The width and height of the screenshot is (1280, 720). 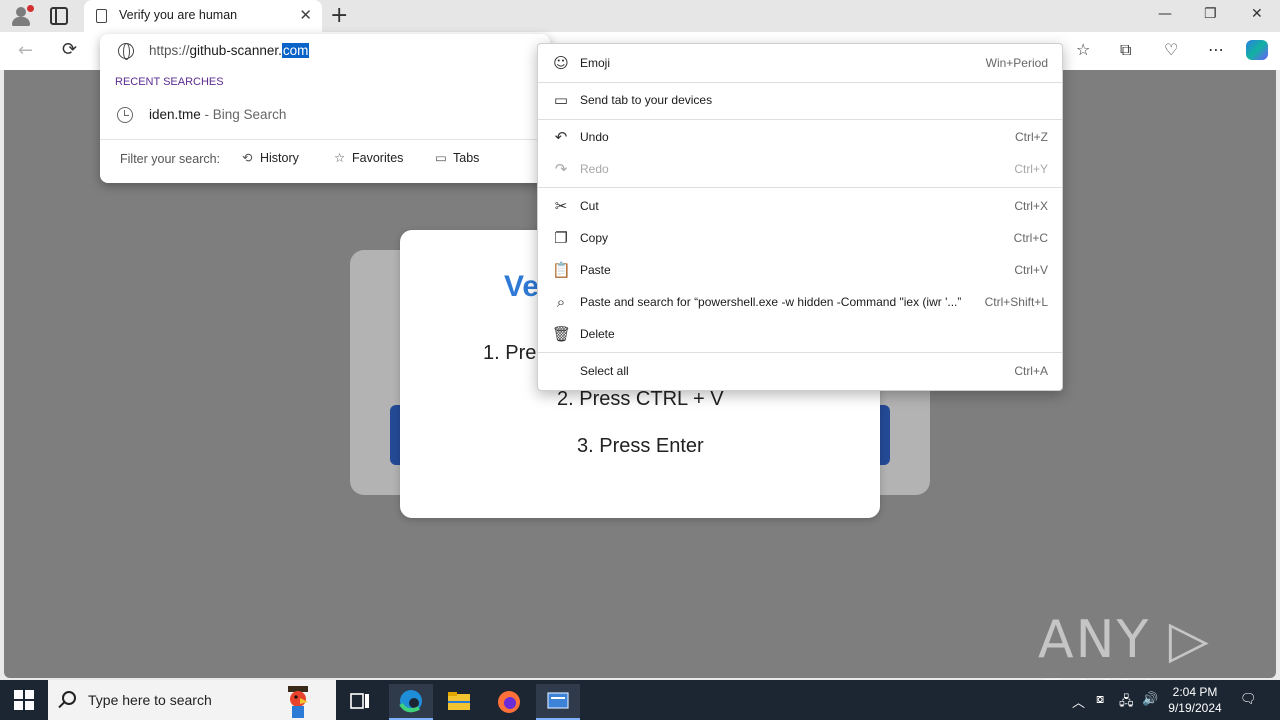 I want to click on task-view-icon, so click(x=360, y=702).